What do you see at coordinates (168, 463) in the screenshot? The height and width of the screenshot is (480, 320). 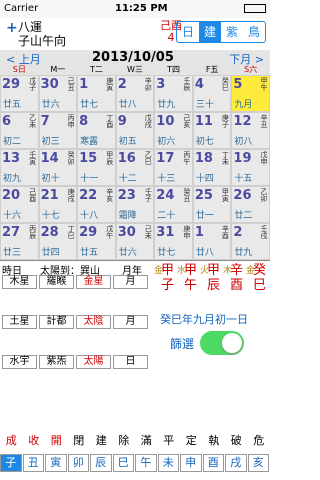 I see `branch-7: 未` at bounding box center [168, 463].